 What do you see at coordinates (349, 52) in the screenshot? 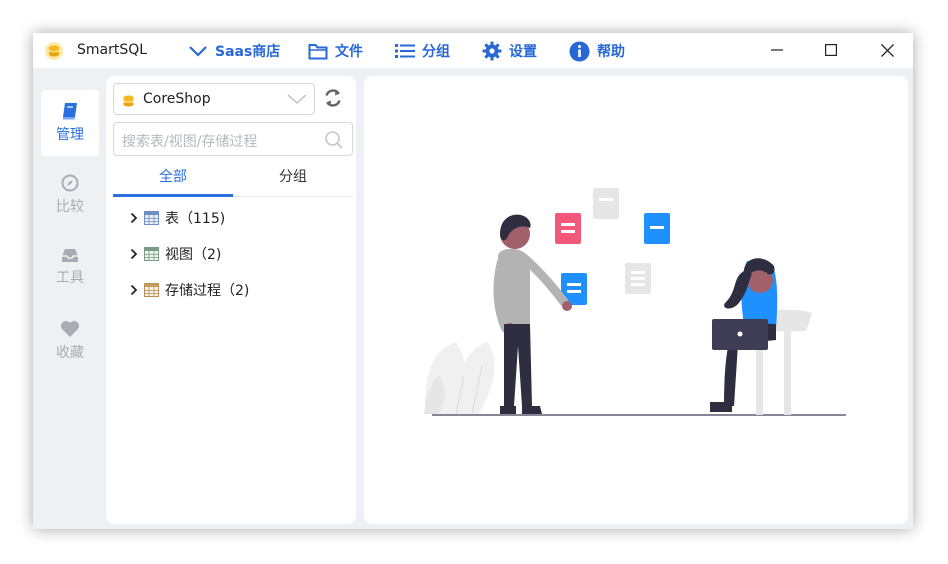
I see `menu-file-label: 文件` at bounding box center [349, 52].